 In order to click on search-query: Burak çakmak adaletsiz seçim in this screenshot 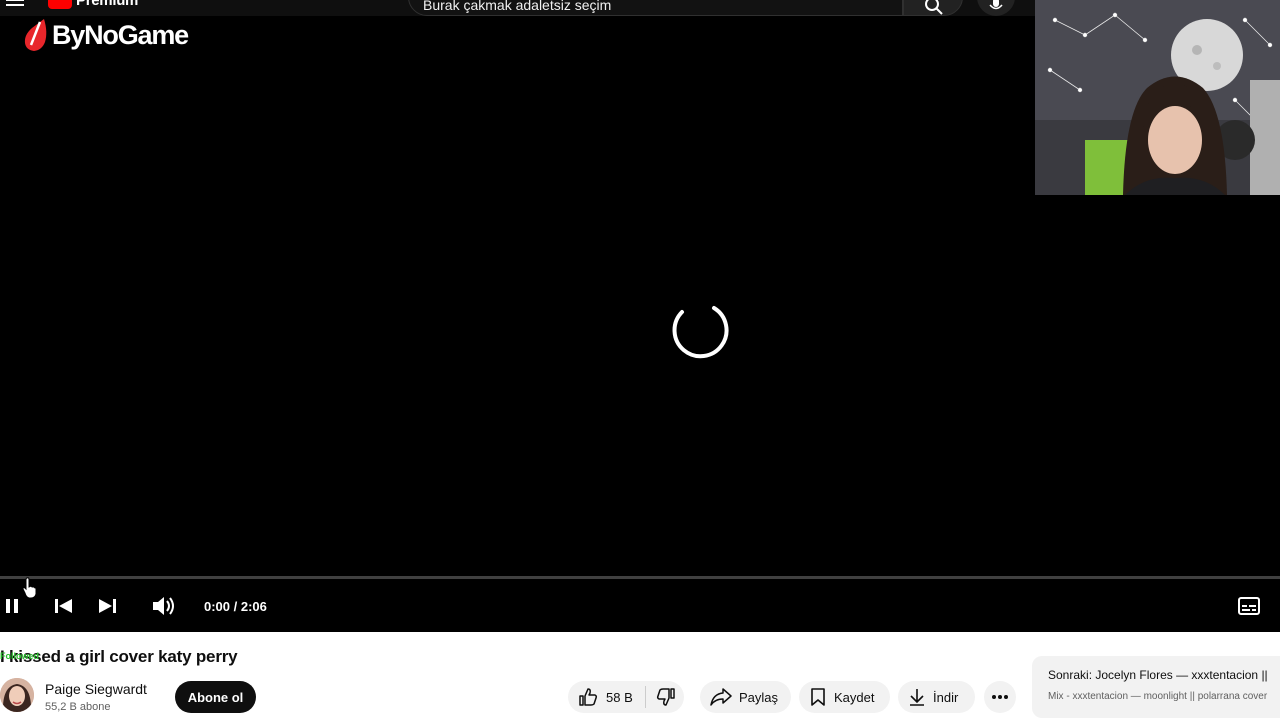, I will do `click(517, 6)`.